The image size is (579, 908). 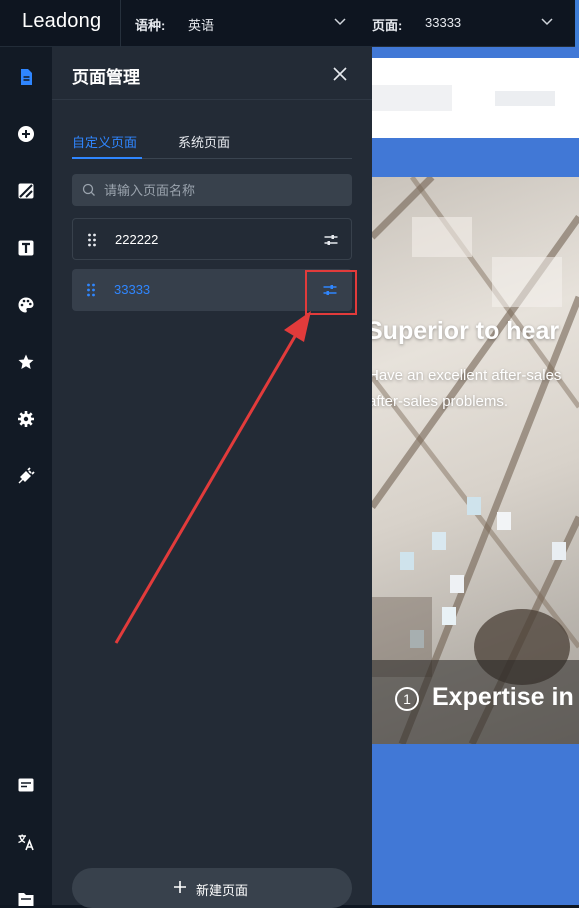 What do you see at coordinates (26, 191) in the screenshot?
I see `image-icon` at bounding box center [26, 191].